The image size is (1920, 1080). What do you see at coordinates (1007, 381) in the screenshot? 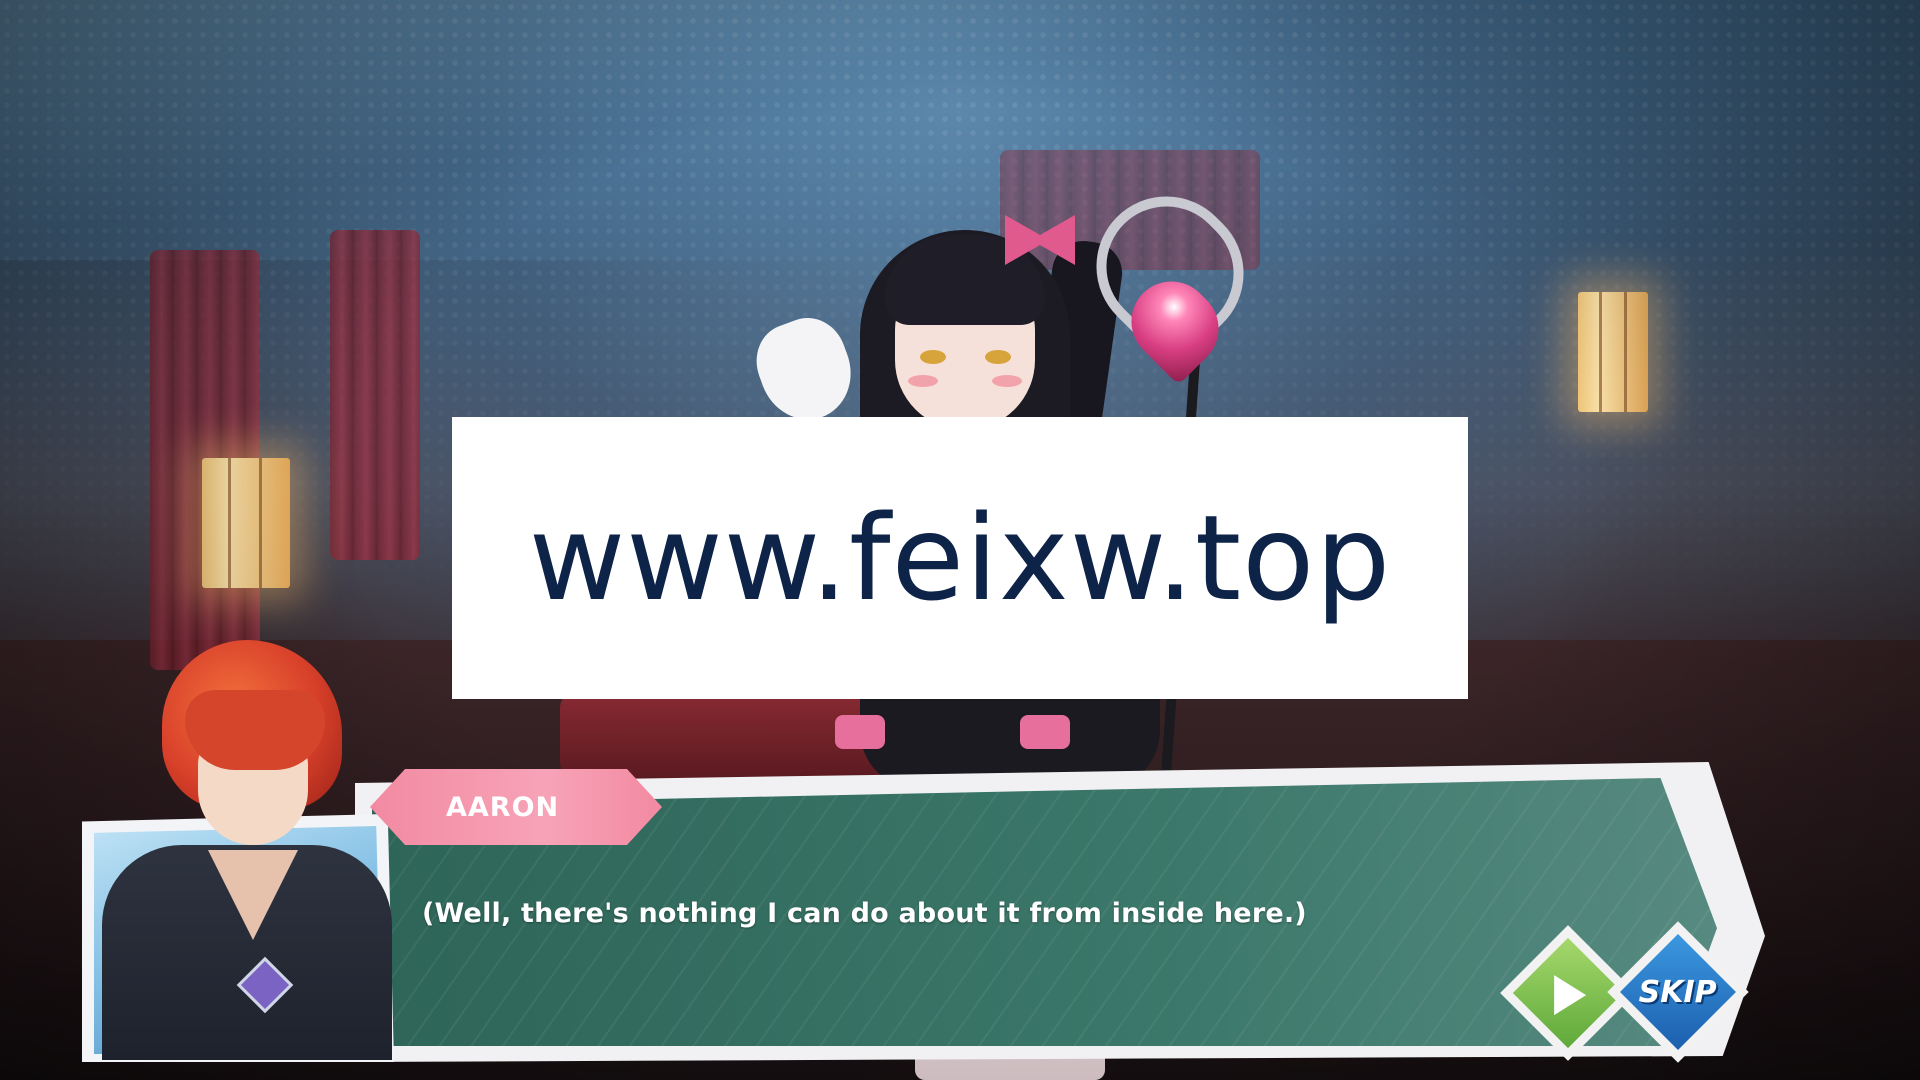
I see `heroine-blush-right` at bounding box center [1007, 381].